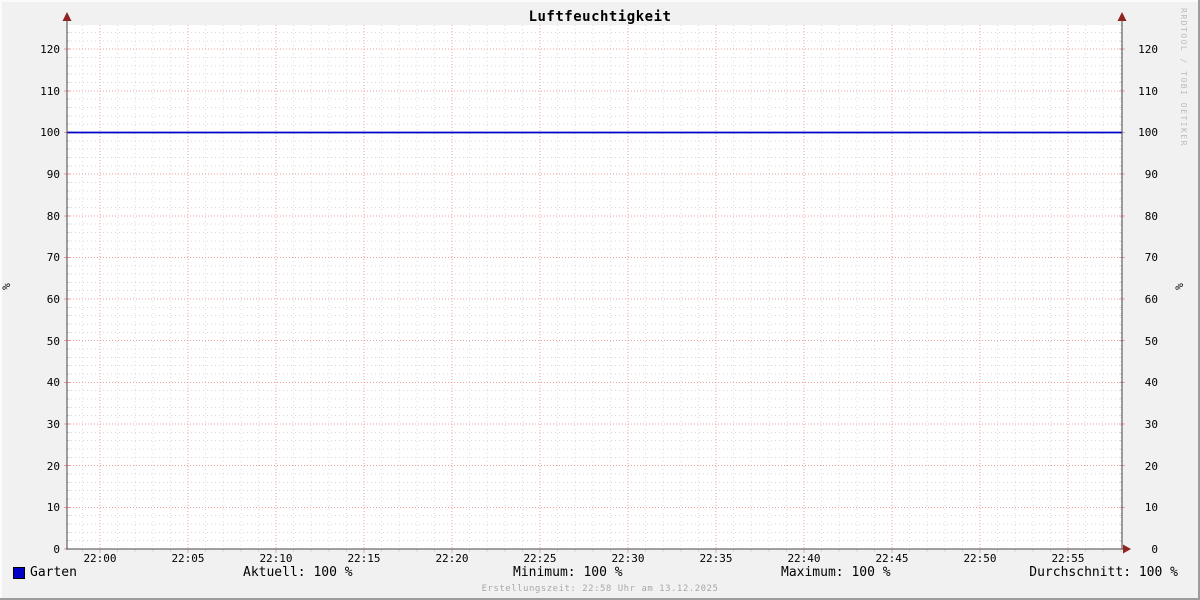  I want to click on stat-durchschnitt: Durchschnitt: 100 %, so click(1103, 572).